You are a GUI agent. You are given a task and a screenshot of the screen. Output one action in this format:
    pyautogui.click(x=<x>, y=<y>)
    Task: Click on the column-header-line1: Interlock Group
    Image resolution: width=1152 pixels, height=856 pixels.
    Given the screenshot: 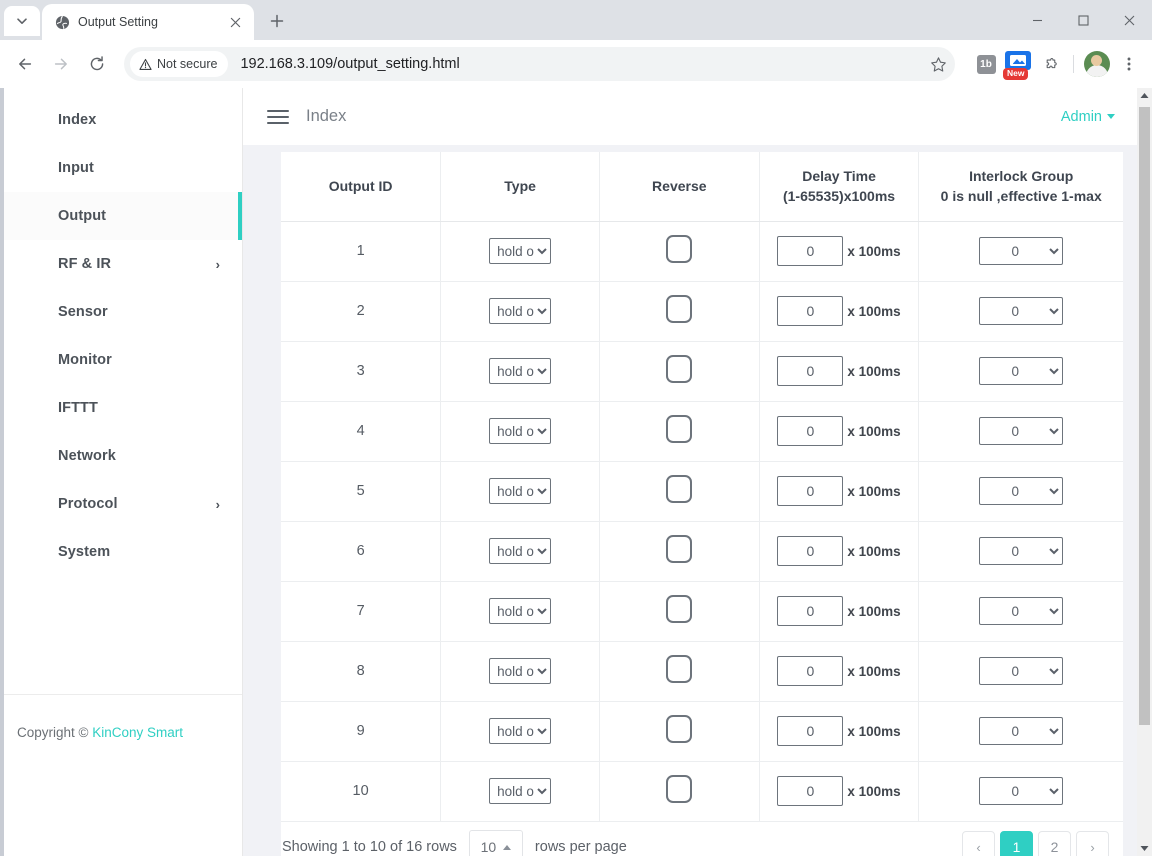 What is the action you would take?
    pyautogui.click(x=1021, y=176)
    